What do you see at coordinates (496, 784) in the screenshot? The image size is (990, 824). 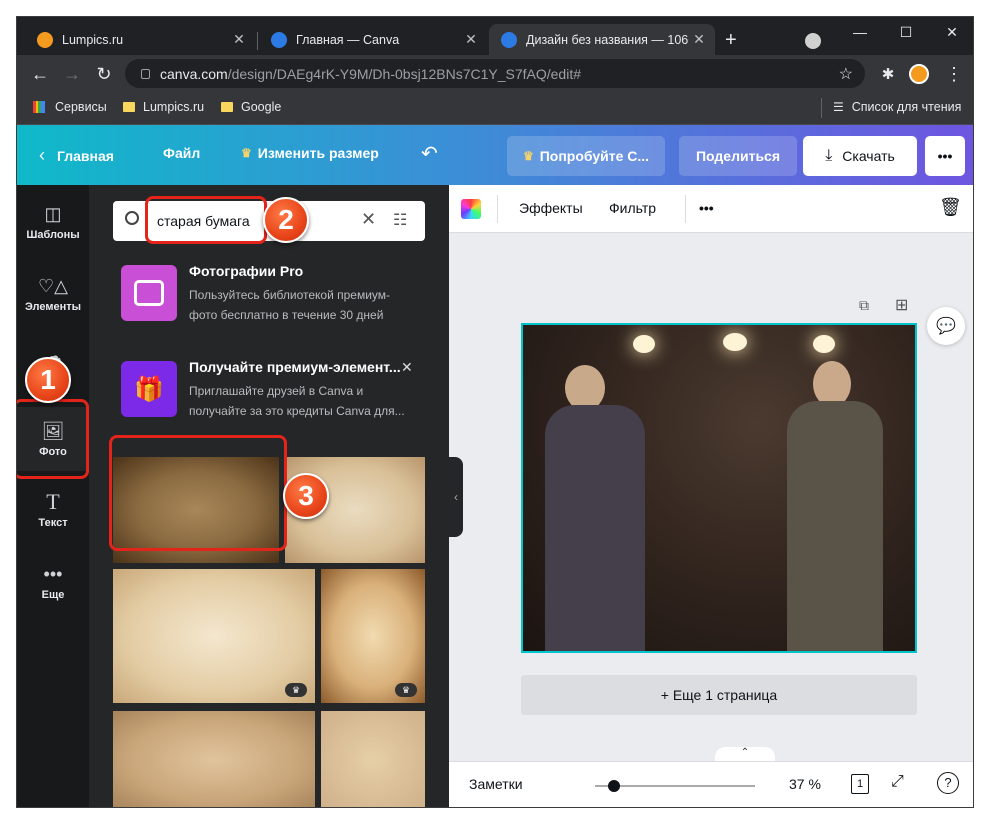 I see `notes-button: Заметки` at bounding box center [496, 784].